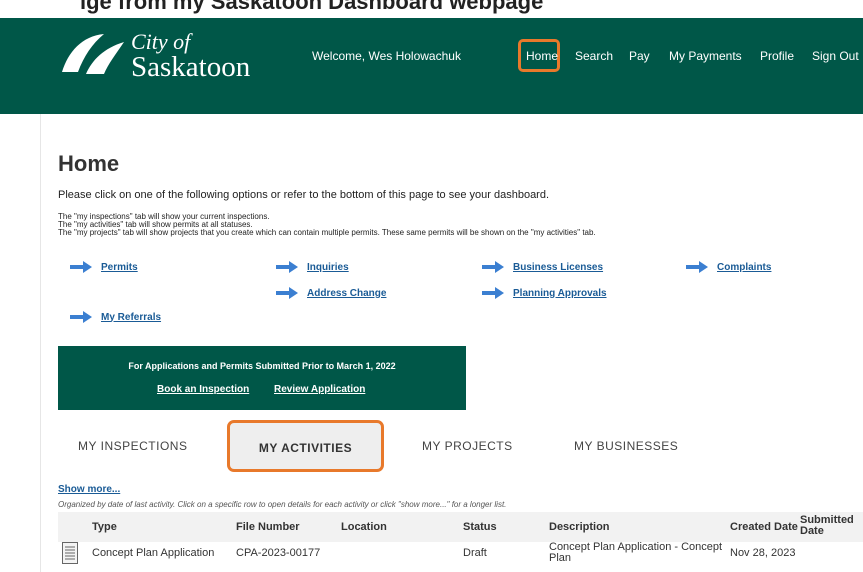 The height and width of the screenshot is (572, 863). What do you see at coordinates (639, 56) in the screenshot?
I see `nav-pay: Pay` at bounding box center [639, 56].